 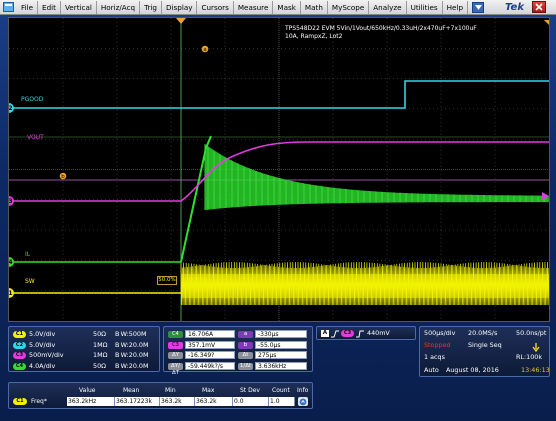 I want to click on menu-edit: Edit, so click(x=49, y=7).